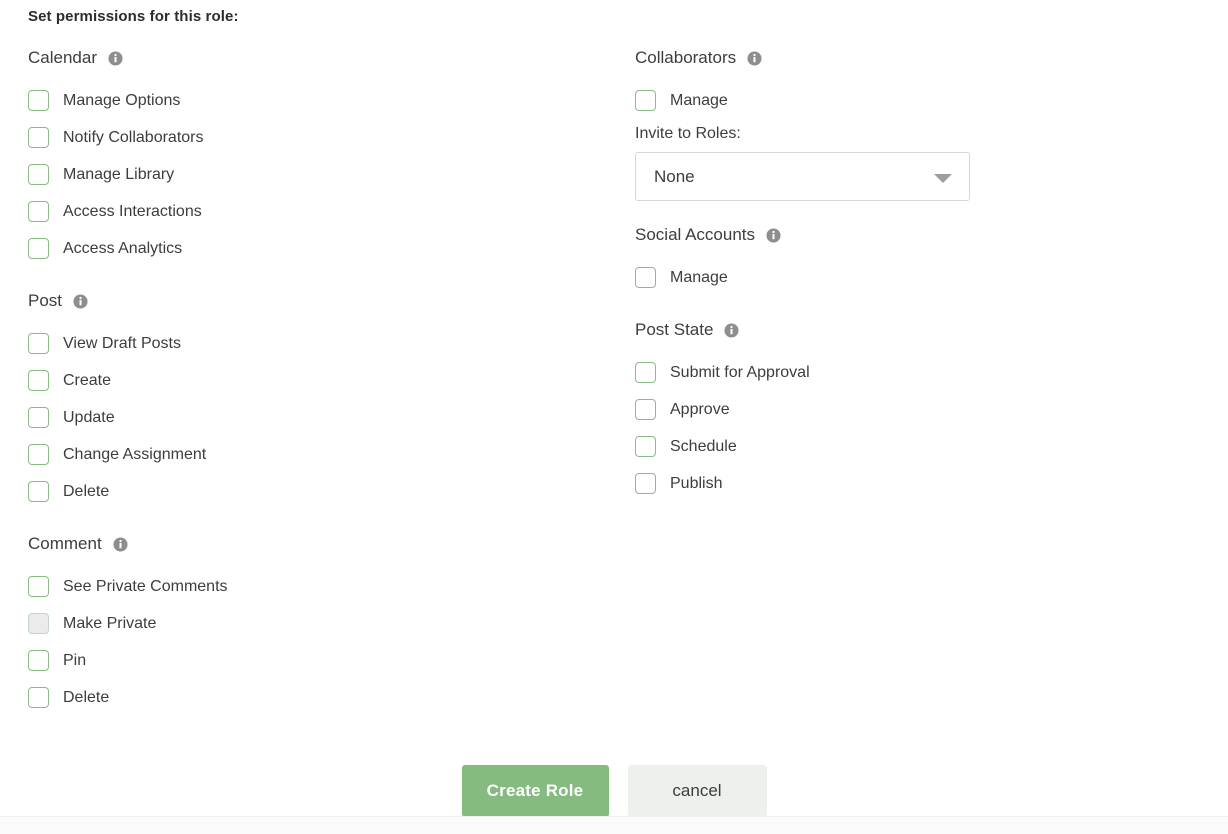  What do you see at coordinates (700, 409) in the screenshot?
I see `checkbox-label: Approve` at bounding box center [700, 409].